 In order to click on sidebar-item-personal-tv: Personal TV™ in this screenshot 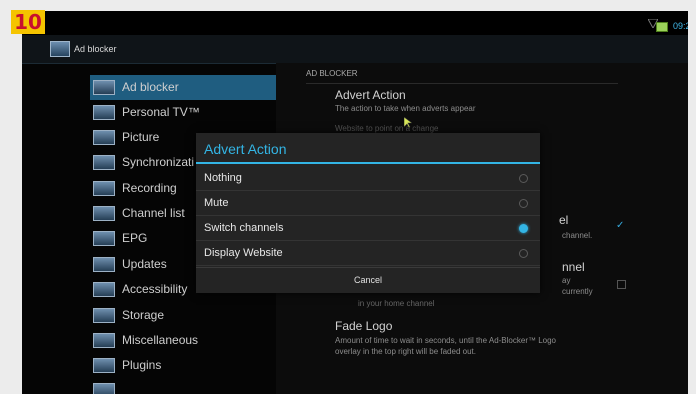, I will do `click(183, 112)`.